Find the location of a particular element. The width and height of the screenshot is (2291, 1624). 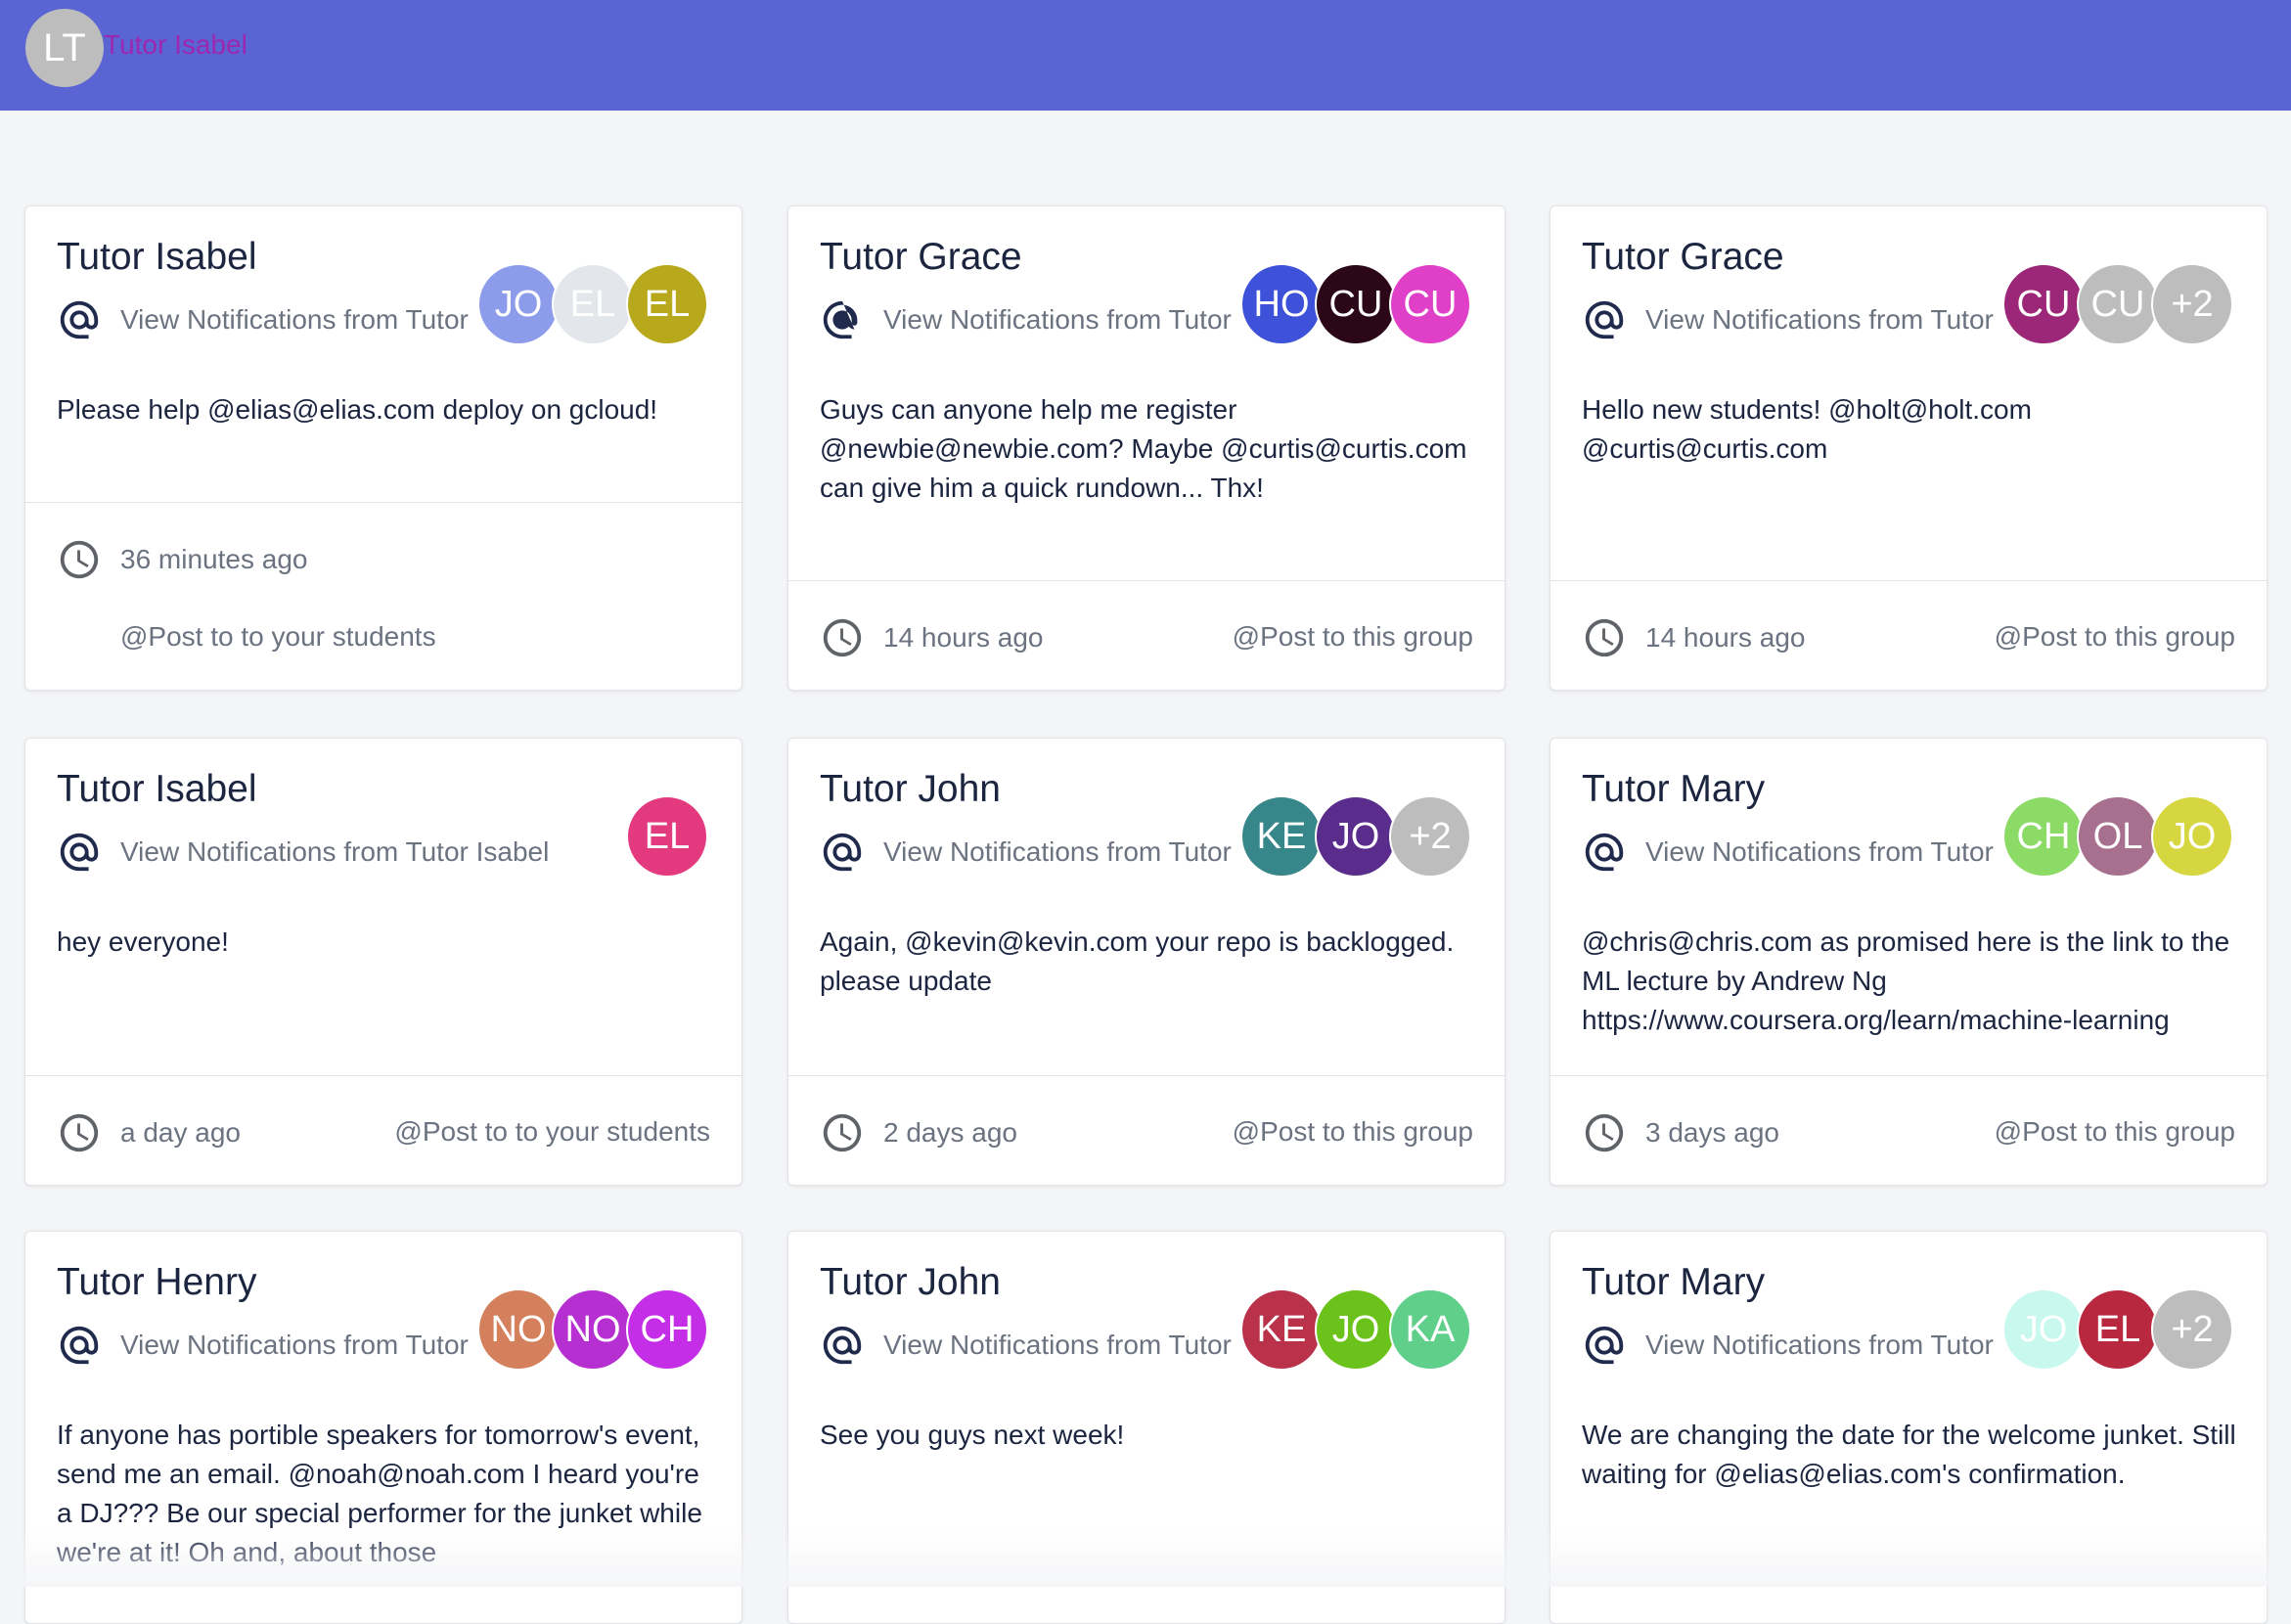

recipient-avatars: HO CU CU is located at coordinates (1355, 304).